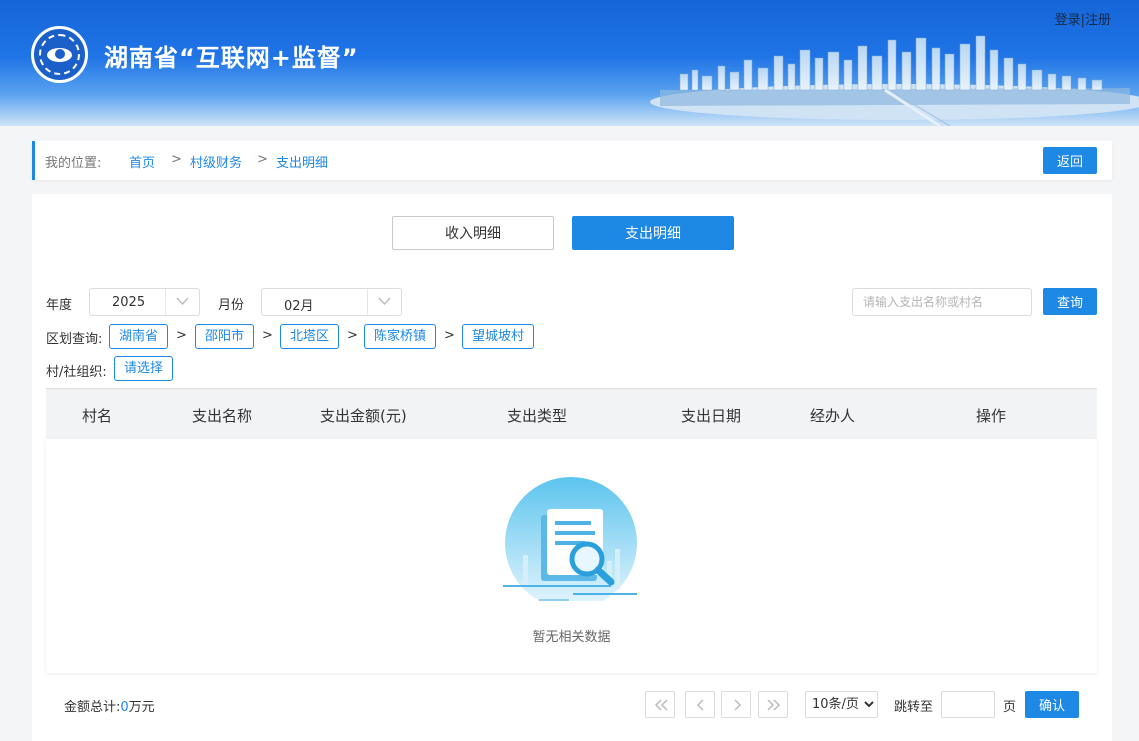  Describe the element at coordinates (894, 80) in the screenshot. I see `city-skyline-banner` at that location.